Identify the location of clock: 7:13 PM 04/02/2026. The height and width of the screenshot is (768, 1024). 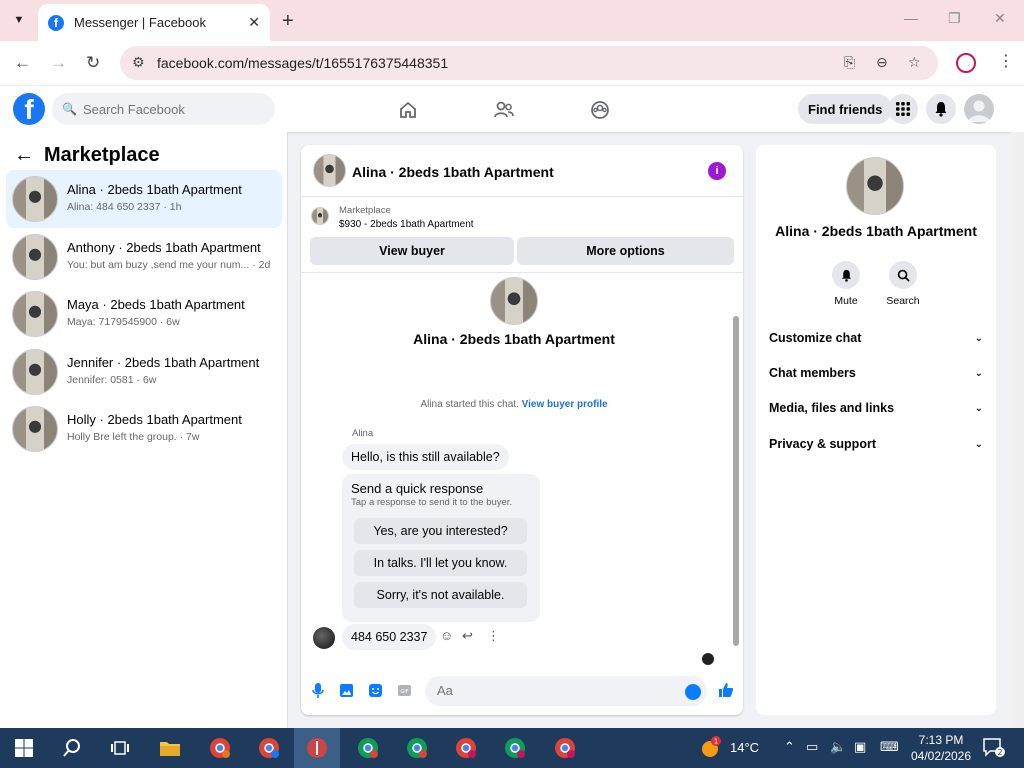
(941, 748).